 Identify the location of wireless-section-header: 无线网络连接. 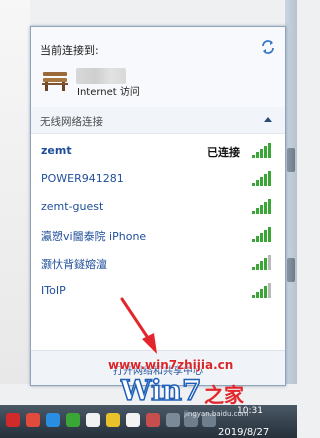
(158, 120).